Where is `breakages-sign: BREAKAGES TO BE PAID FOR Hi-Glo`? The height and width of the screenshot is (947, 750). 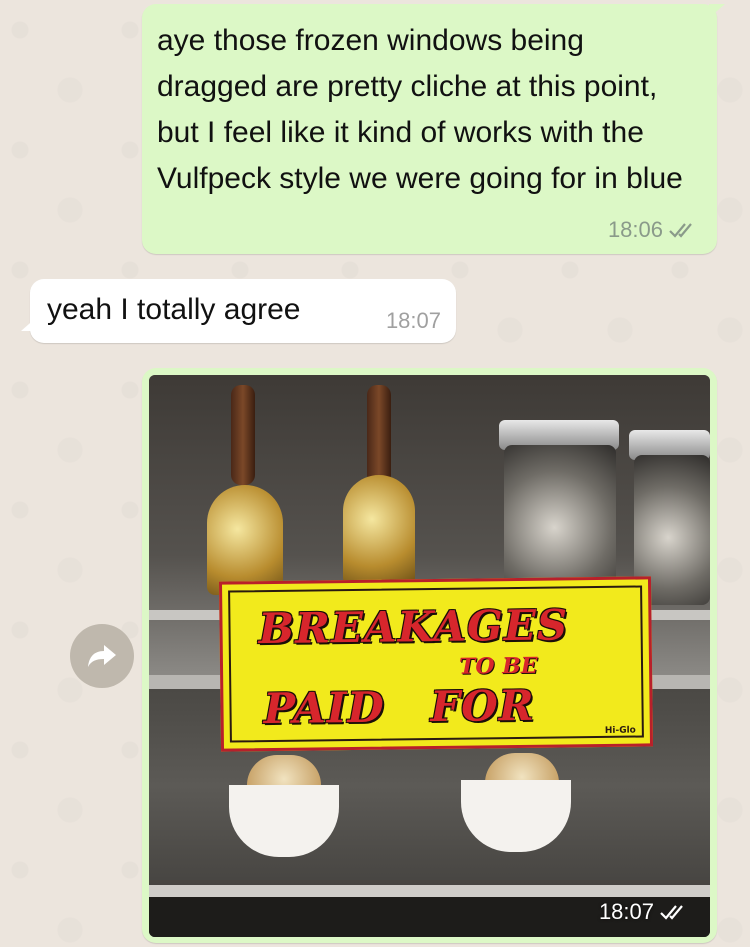 breakages-sign: BREAKAGES TO BE PAID FOR Hi-Glo is located at coordinates (436, 664).